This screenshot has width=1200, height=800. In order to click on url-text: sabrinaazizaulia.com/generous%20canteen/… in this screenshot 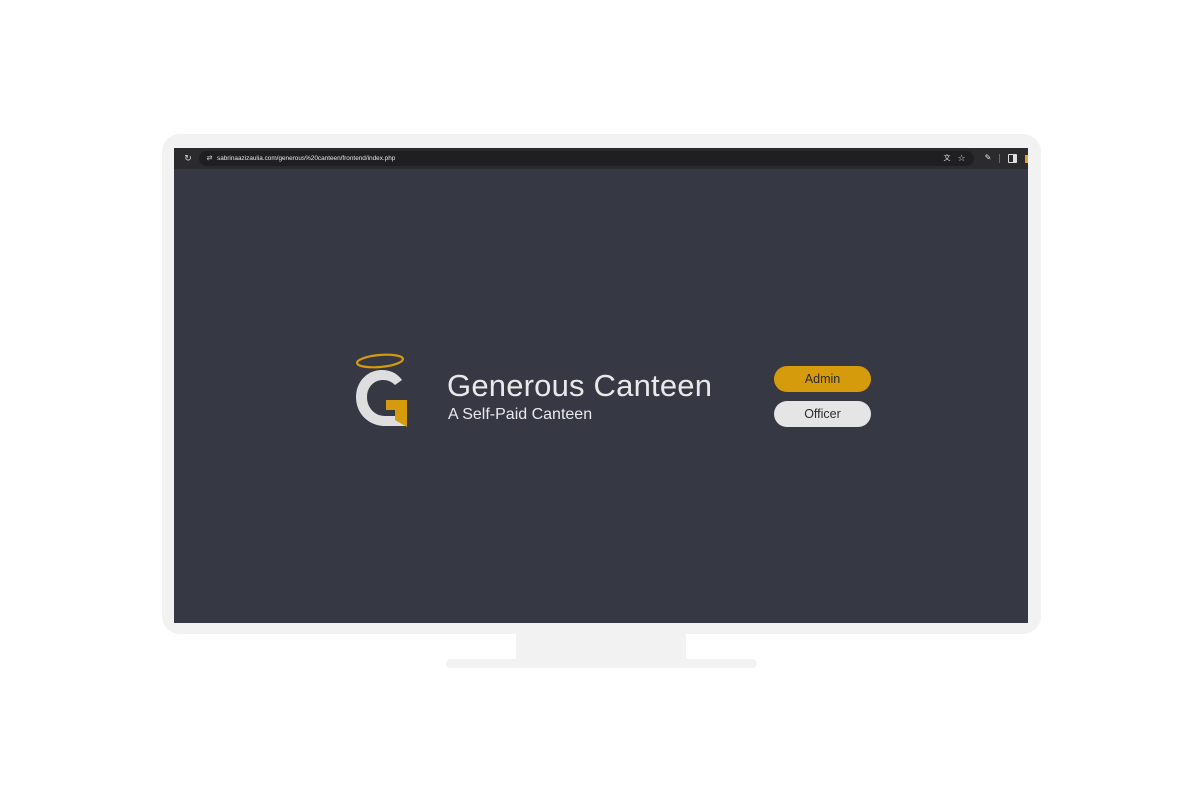, I will do `click(306, 158)`.